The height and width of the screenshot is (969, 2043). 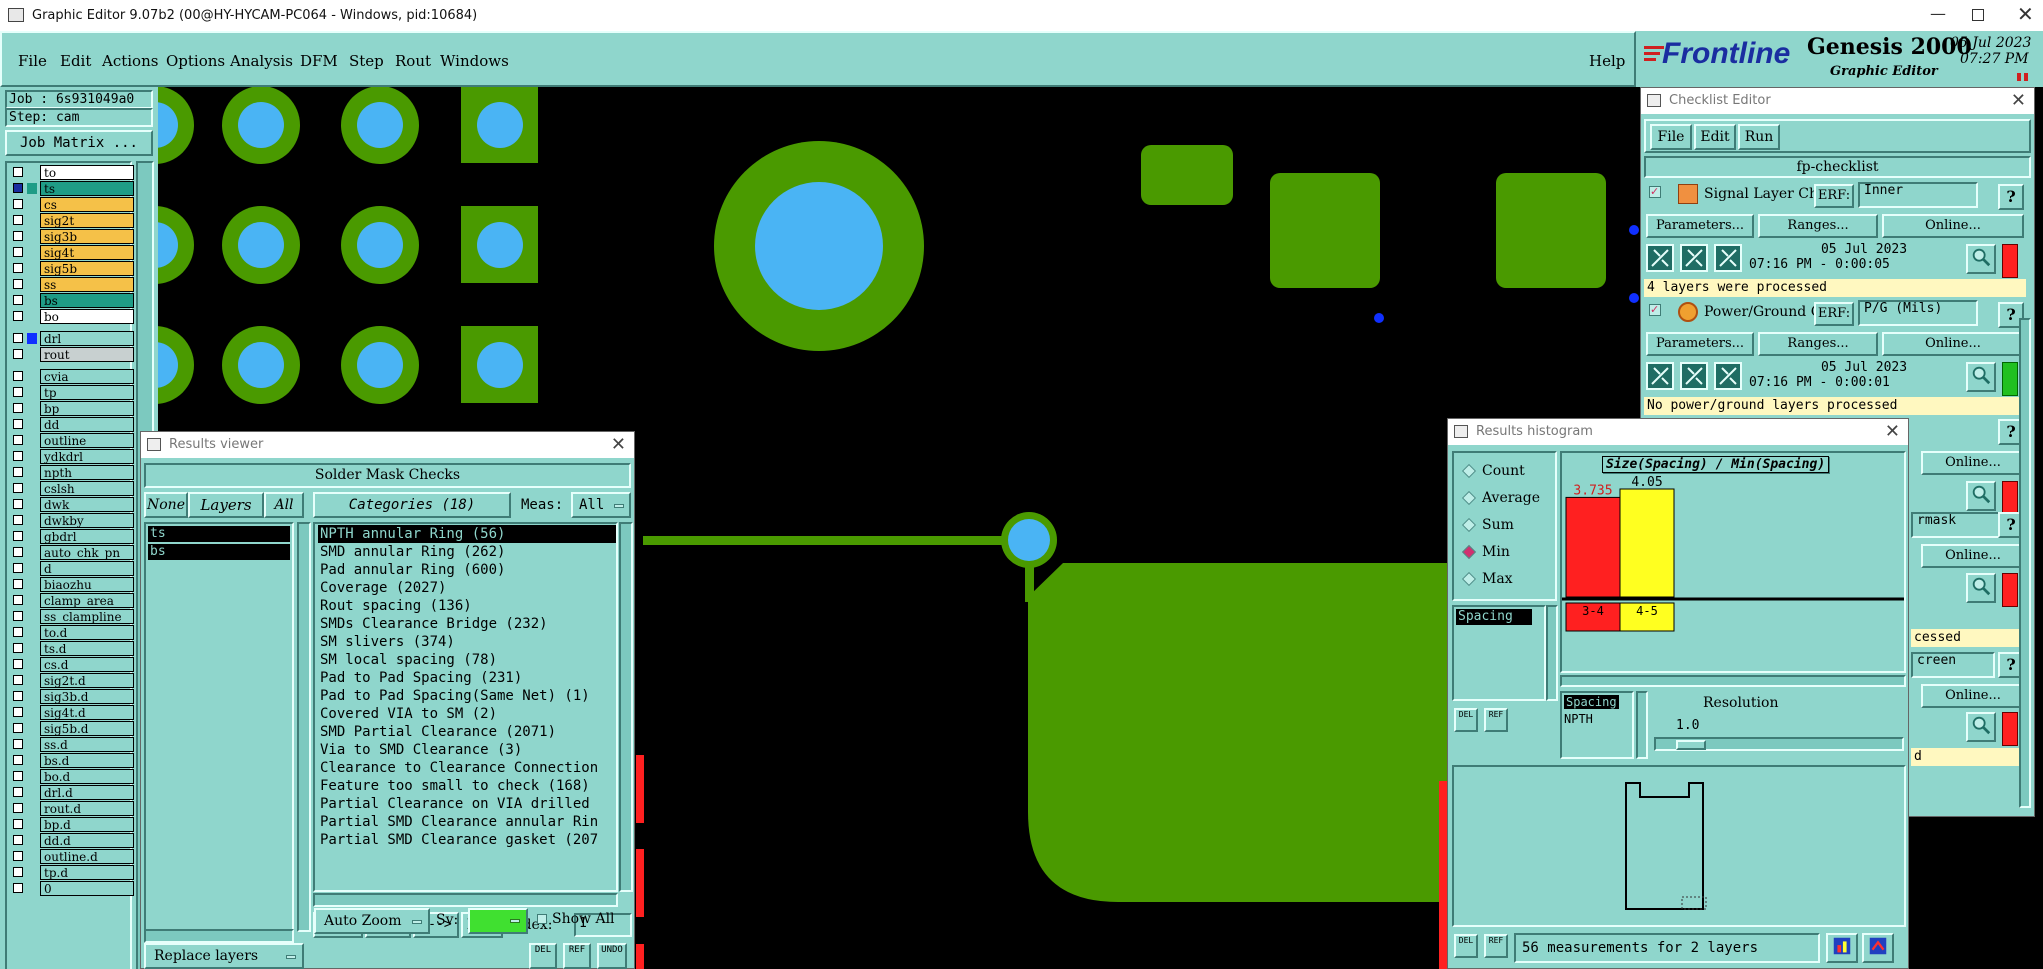 What do you see at coordinates (71, 728) in the screenshot?
I see `layer-row-sig5b.d: sig5b.d` at bounding box center [71, 728].